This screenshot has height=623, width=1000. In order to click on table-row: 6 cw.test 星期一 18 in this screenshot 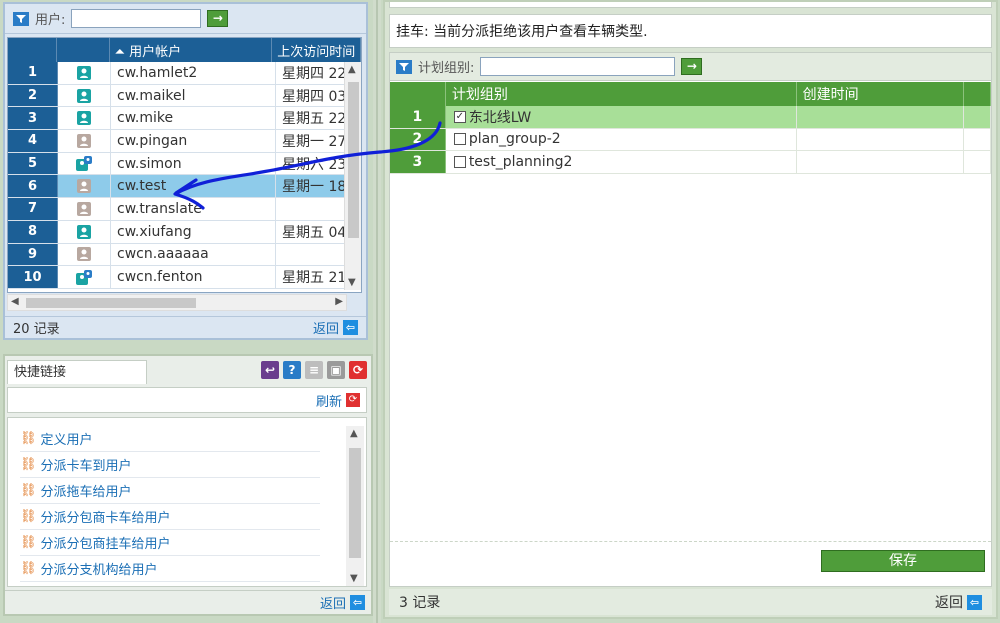, I will do `click(184, 187)`.